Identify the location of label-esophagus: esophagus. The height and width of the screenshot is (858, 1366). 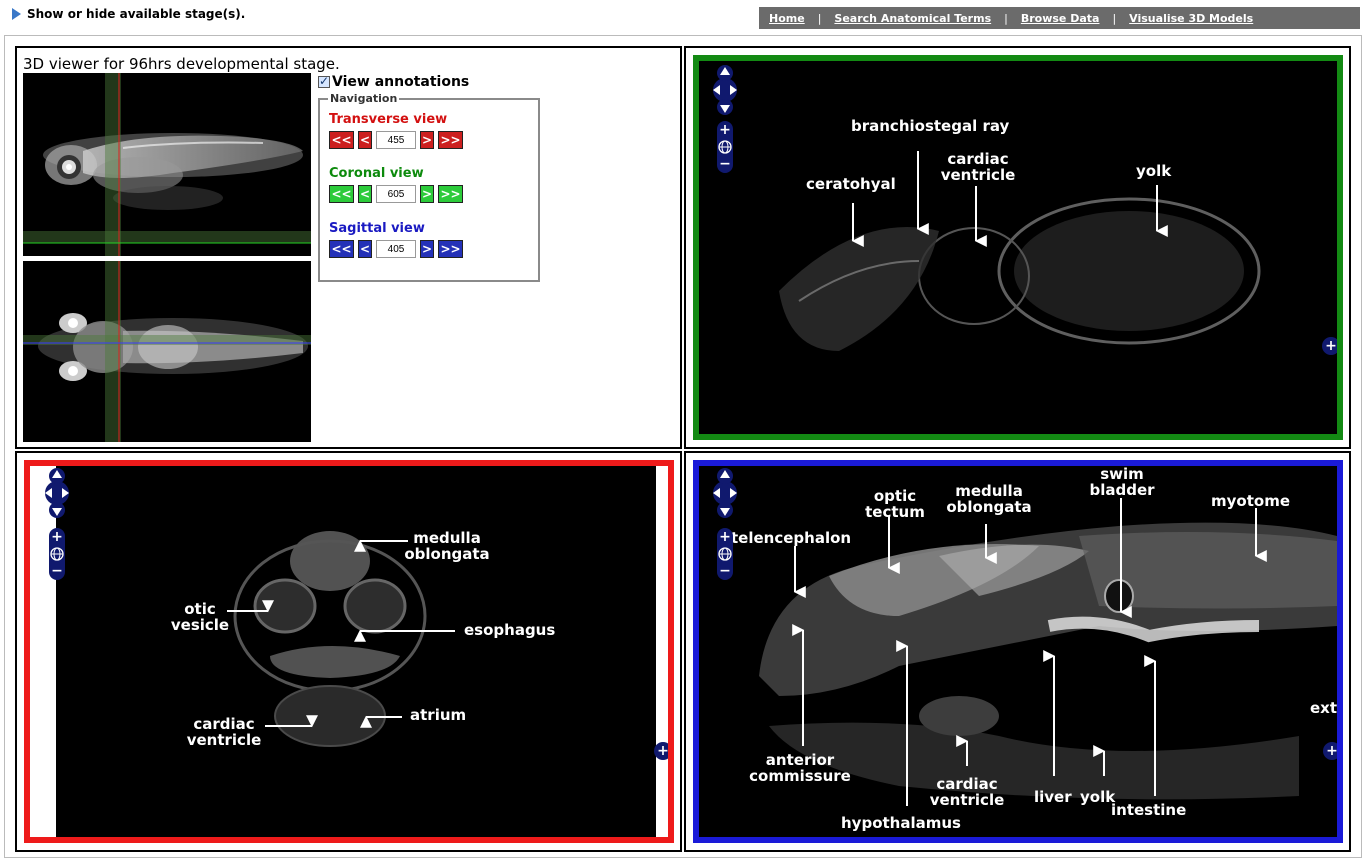
(510, 630).